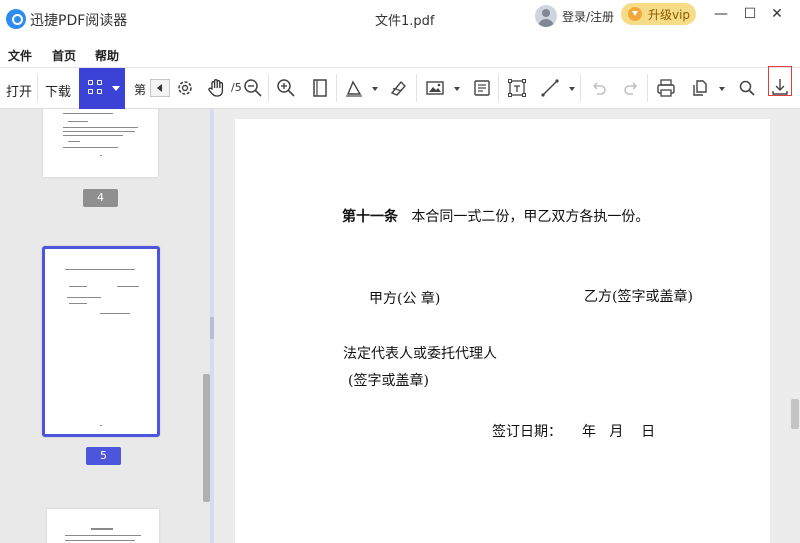  I want to click on toolbar: 打开 下载 第 /5, so click(400, 88).